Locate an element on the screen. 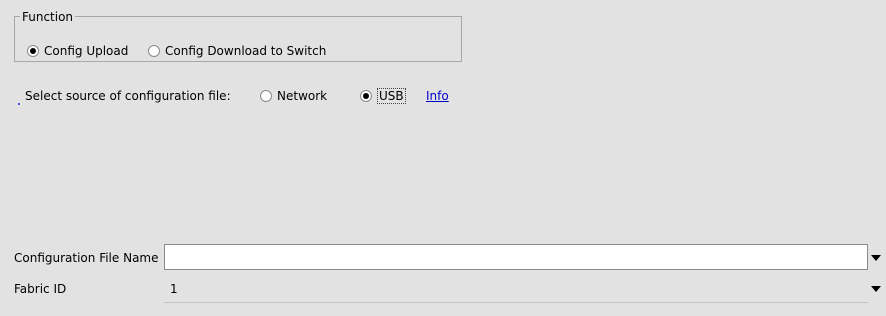  config-upload-radio: Config Upload is located at coordinates (77, 51).